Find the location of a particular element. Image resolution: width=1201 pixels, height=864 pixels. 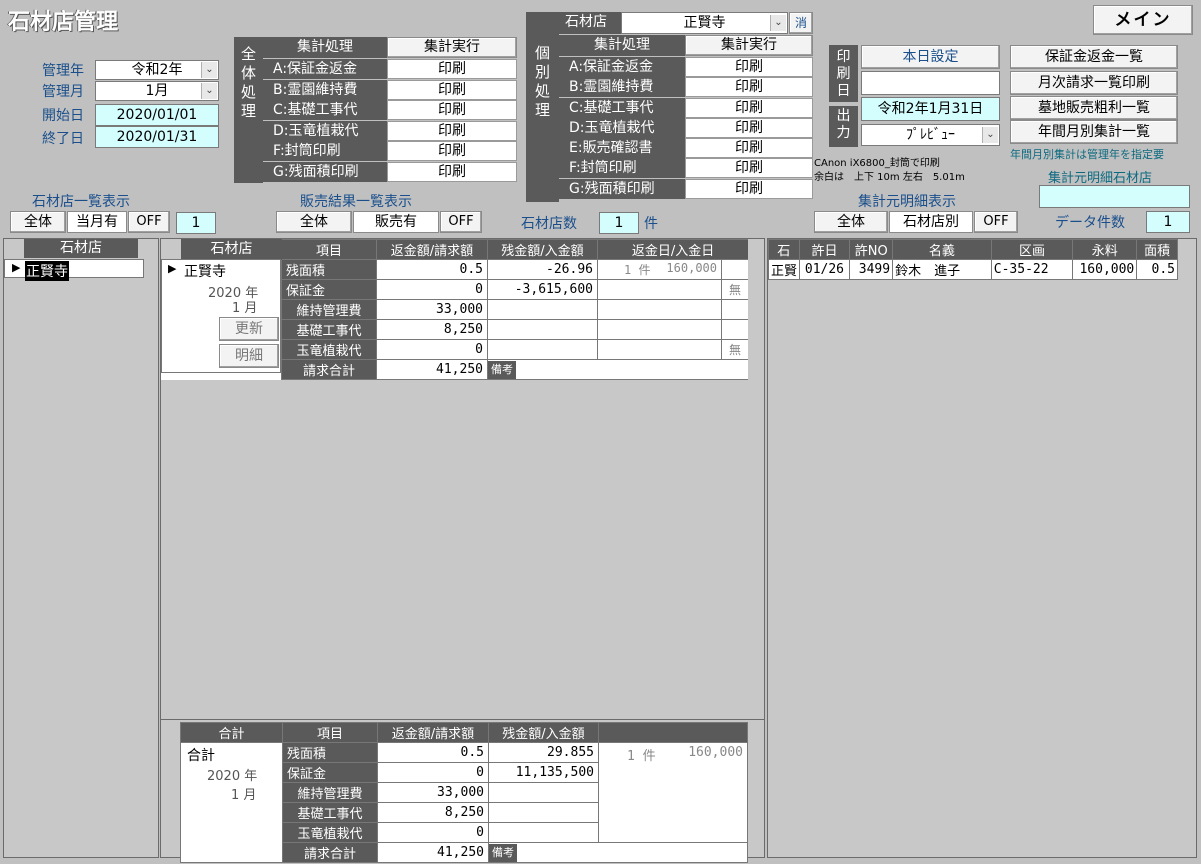

summary-remarks-label: 備考 is located at coordinates (503, 852).